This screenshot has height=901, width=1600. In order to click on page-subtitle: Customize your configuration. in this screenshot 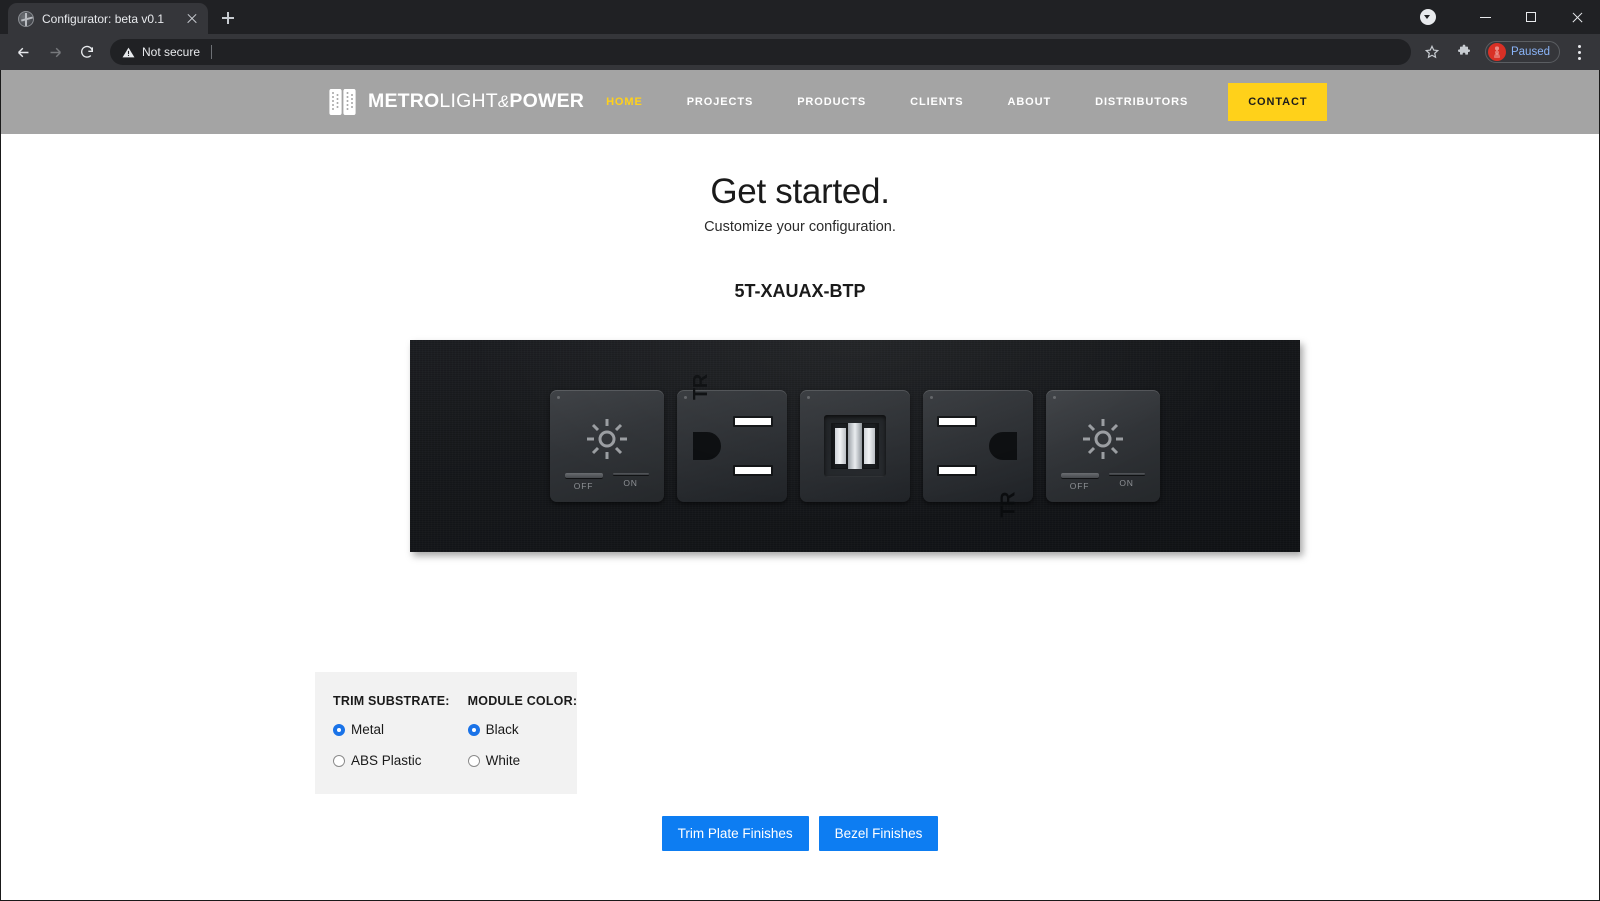, I will do `click(800, 227)`.